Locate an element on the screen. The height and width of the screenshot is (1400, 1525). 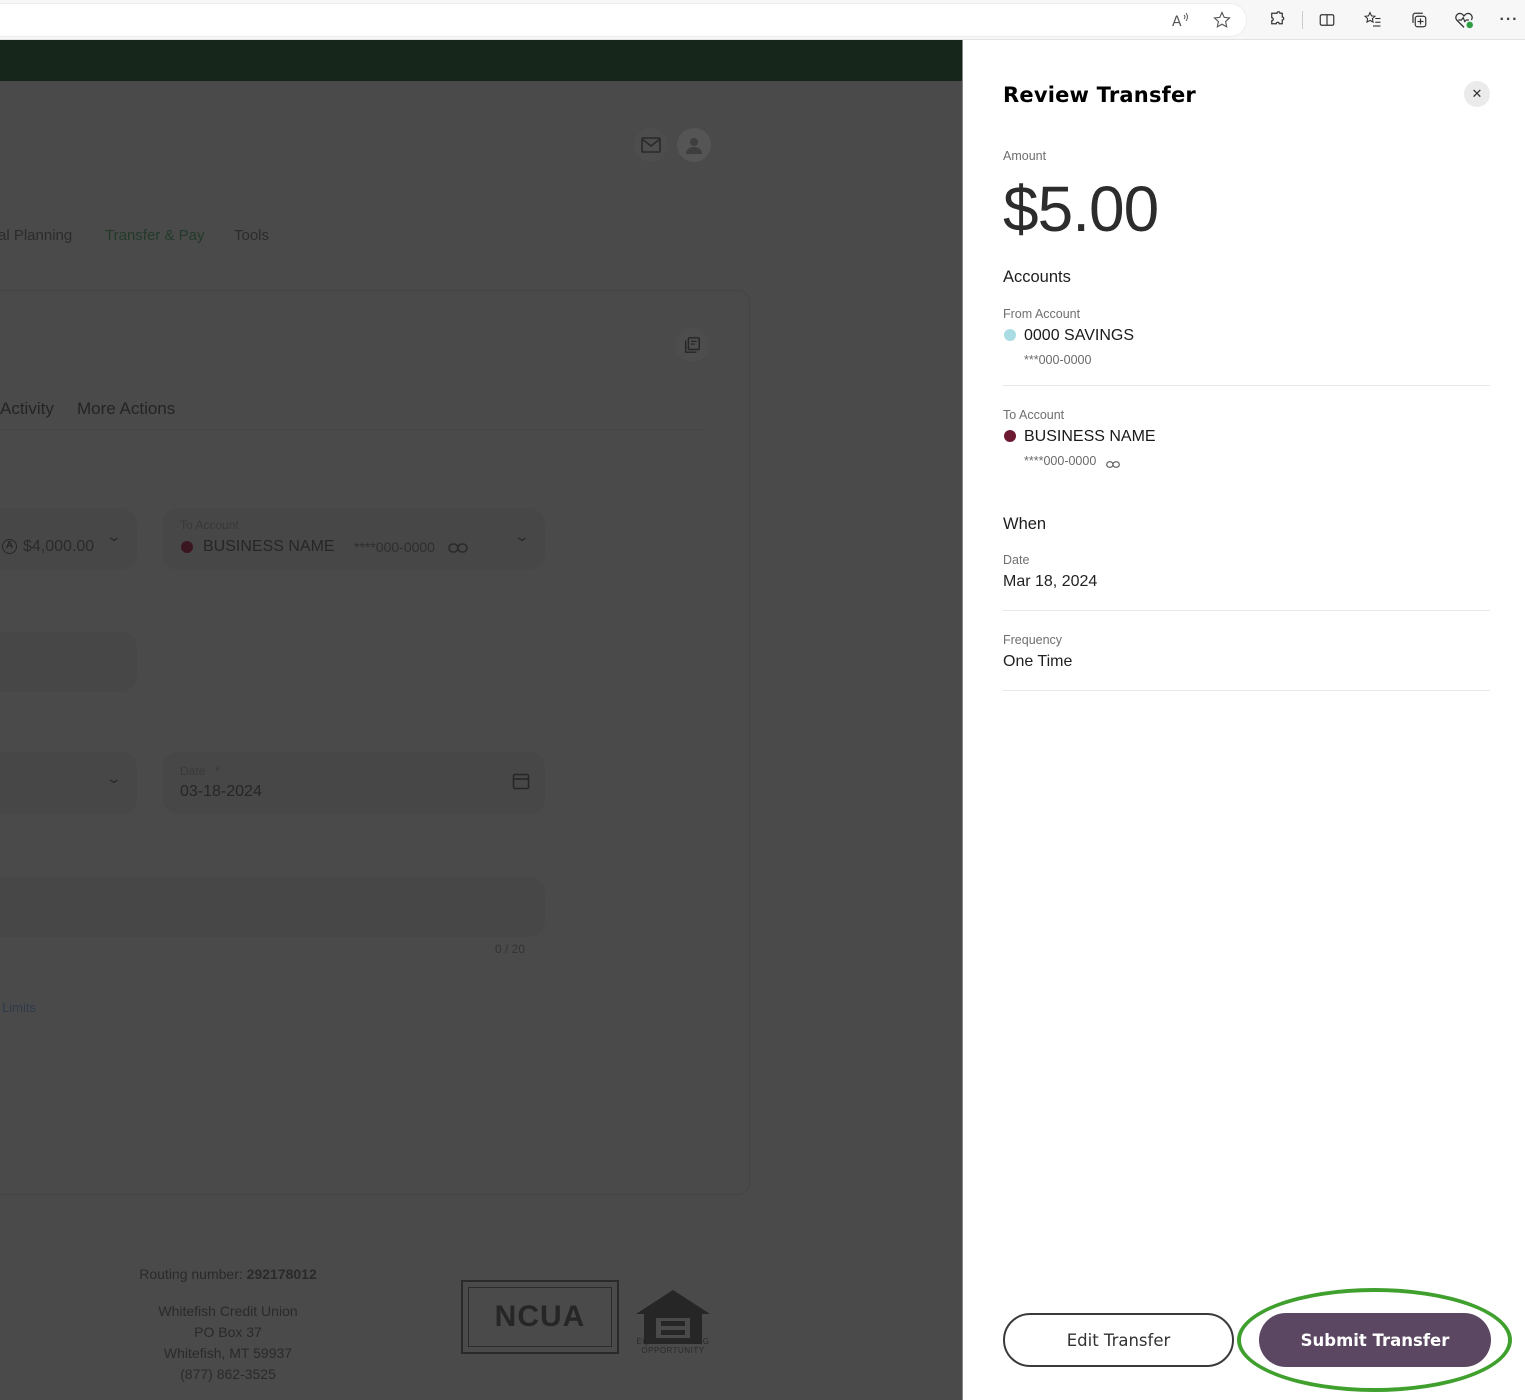
submit-transfer-button: Submit Transfer is located at coordinates (1375, 1340).